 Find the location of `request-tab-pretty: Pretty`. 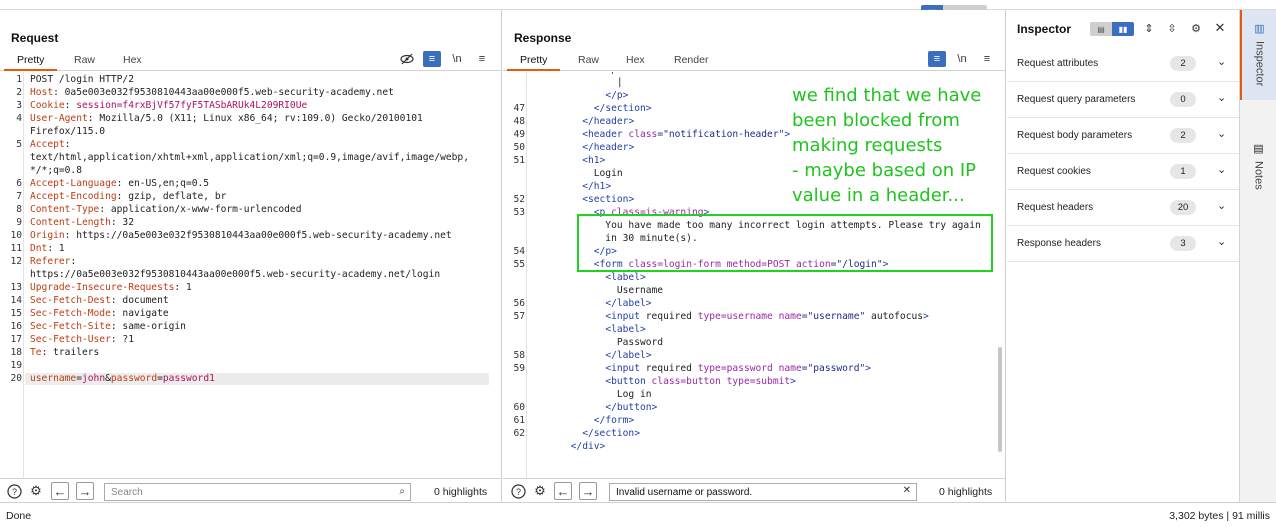

request-tab-pretty: Pretty is located at coordinates (31, 62).